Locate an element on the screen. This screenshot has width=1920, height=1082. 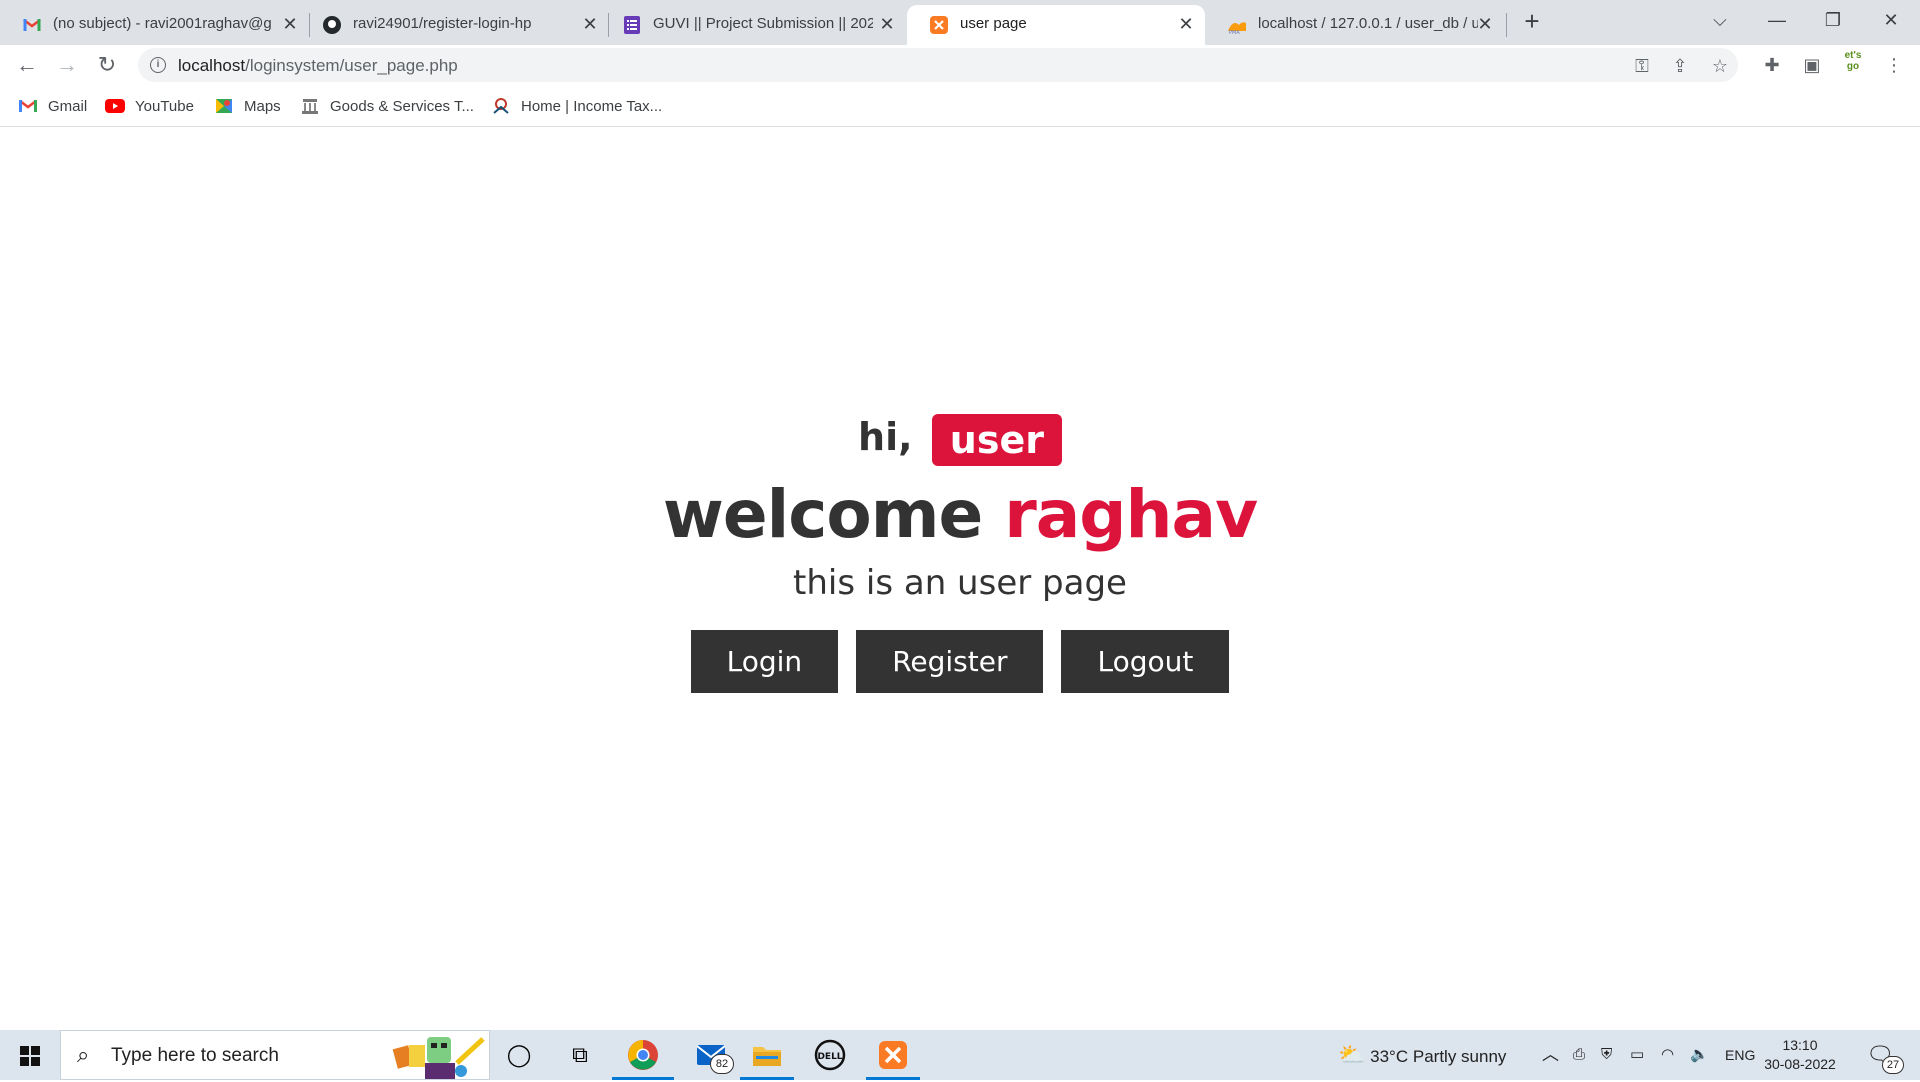
wifi-icon: ◠ is located at coordinates (1667, 1055).